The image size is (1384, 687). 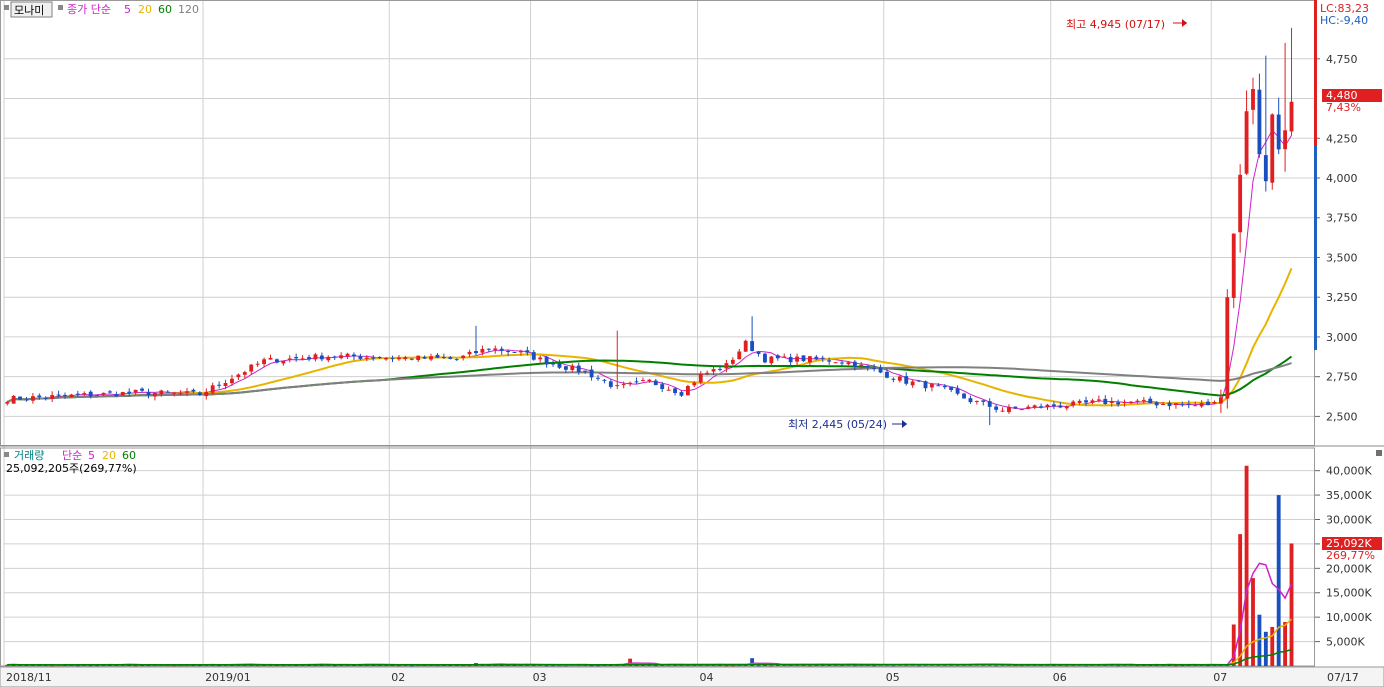 What do you see at coordinates (60, 7) in the screenshot?
I see `ma-square-icon` at bounding box center [60, 7].